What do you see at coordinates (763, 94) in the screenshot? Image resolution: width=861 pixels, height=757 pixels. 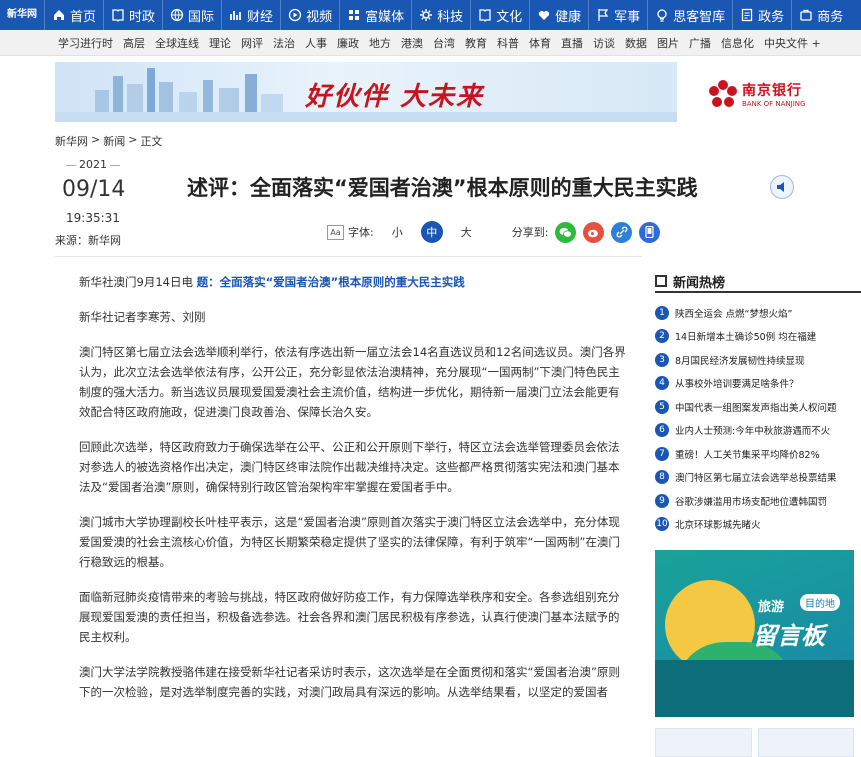 I see `bank-logo: 南京银行 BANK OF NANJING` at bounding box center [763, 94].